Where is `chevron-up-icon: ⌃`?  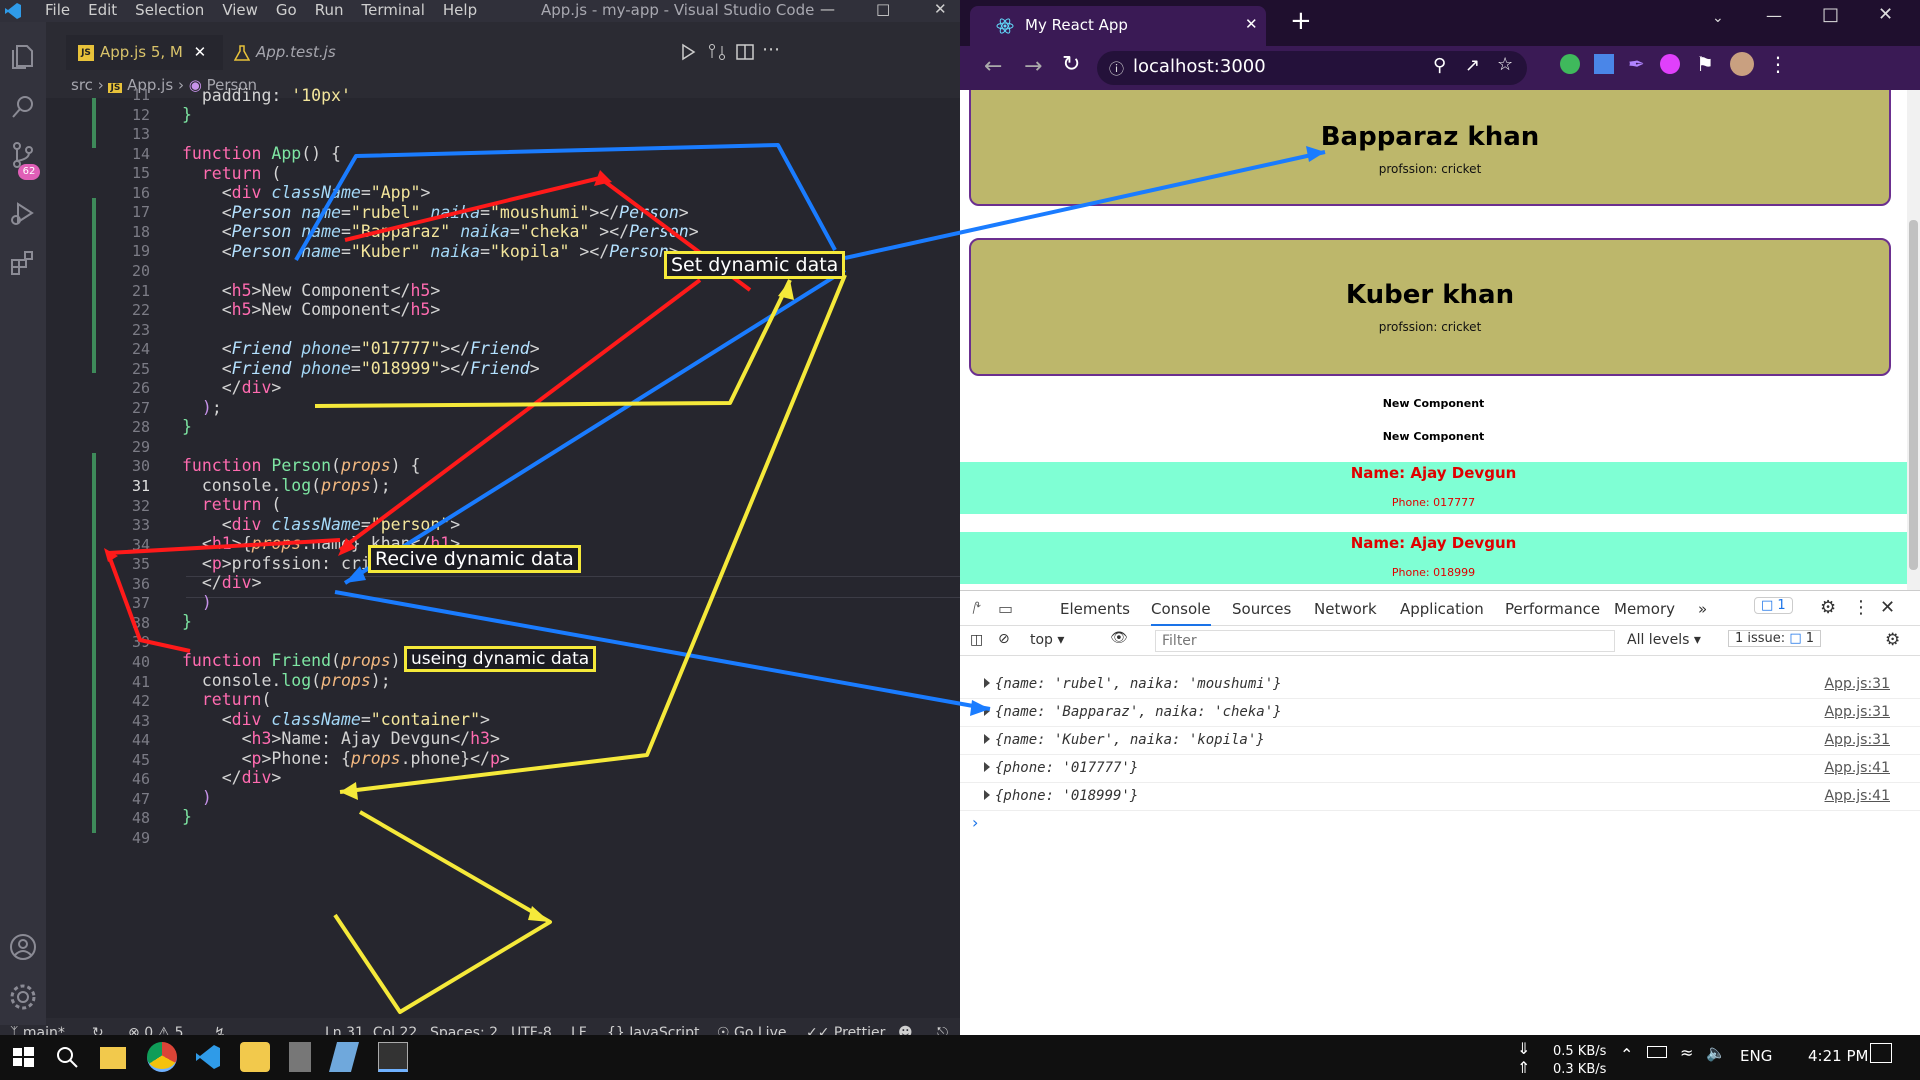 chevron-up-icon: ⌃ is located at coordinates (1626, 1054).